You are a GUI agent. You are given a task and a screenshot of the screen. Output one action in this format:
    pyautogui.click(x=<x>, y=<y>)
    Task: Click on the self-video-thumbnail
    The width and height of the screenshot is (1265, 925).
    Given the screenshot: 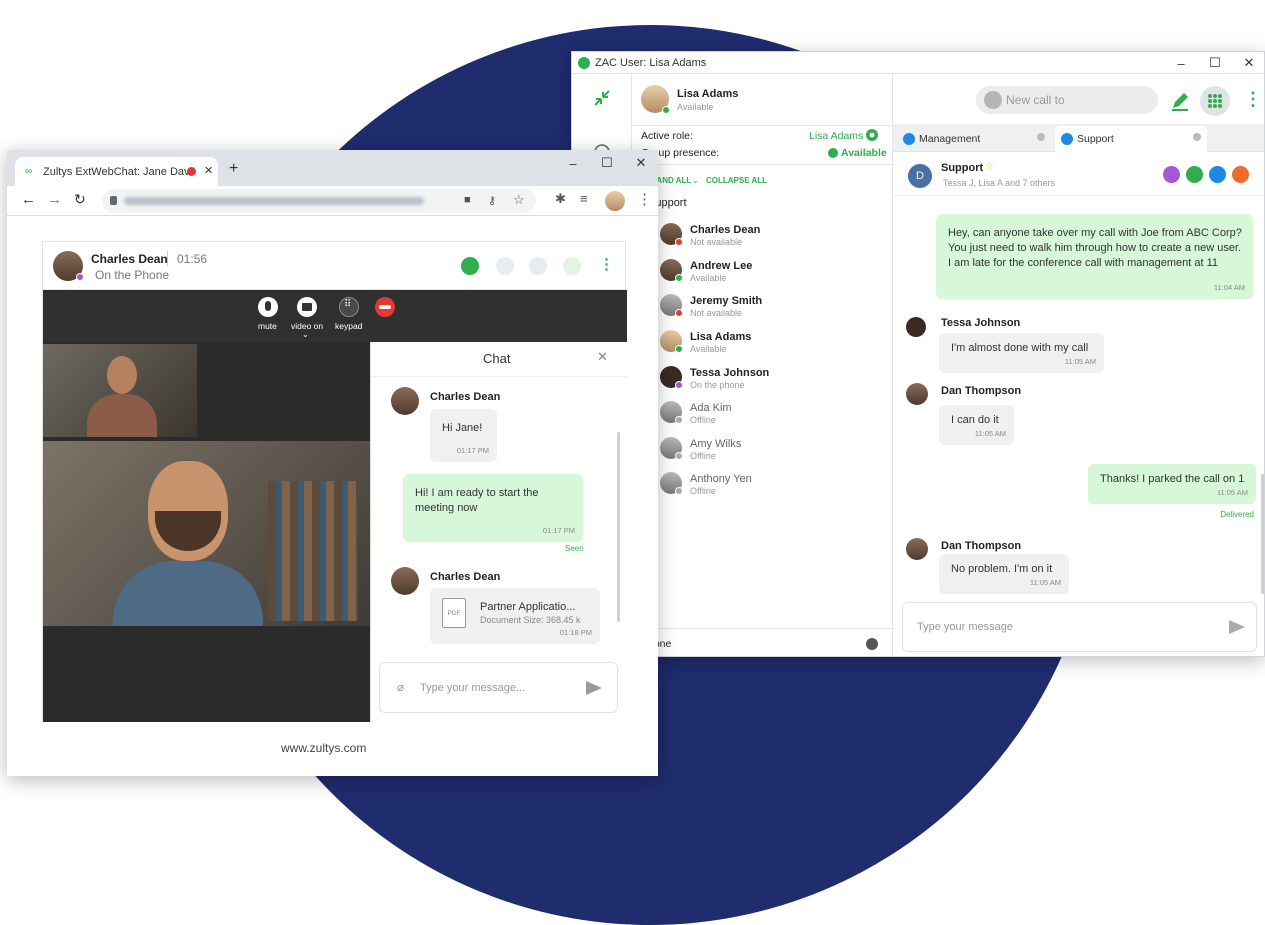 What is the action you would take?
    pyautogui.click(x=120, y=390)
    